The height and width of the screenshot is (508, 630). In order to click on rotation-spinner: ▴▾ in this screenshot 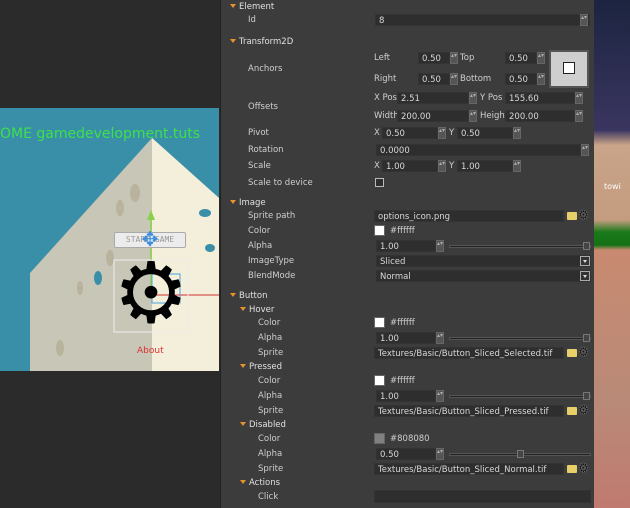, I will do `click(585, 150)`.